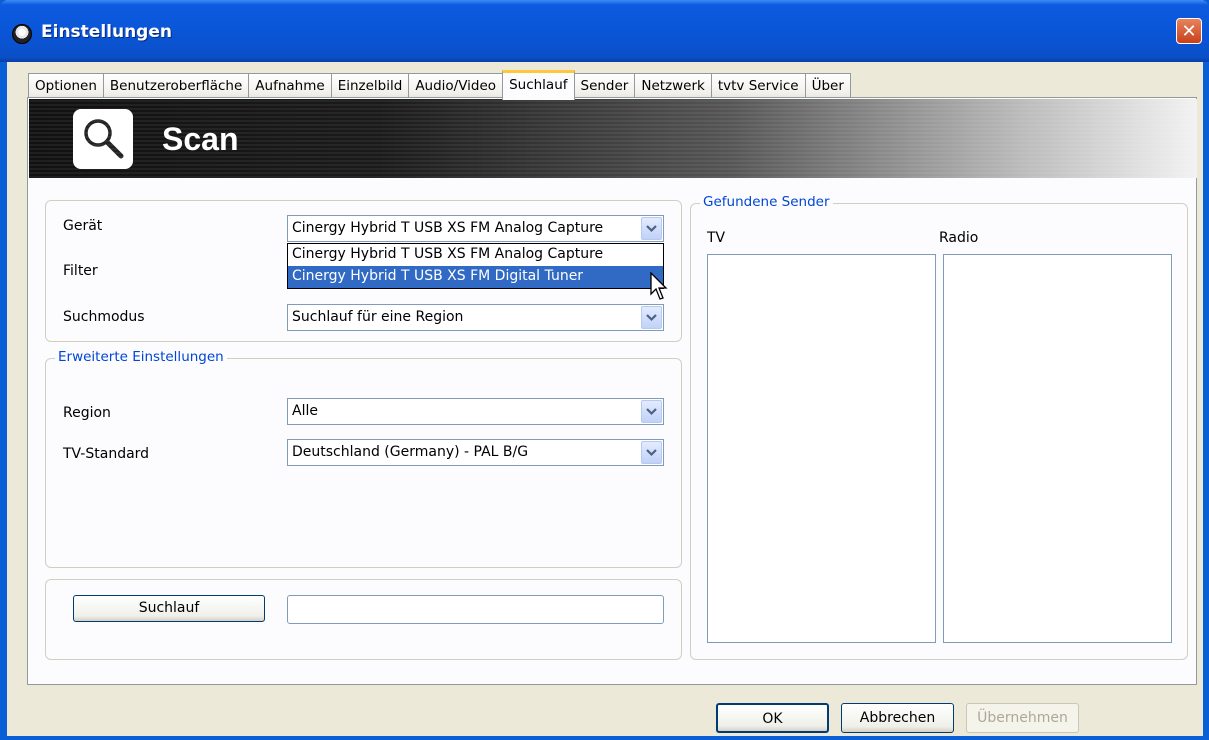  Describe the element at coordinates (410, 452) in the screenshot. I see `tv-standard-value: Deutschland (Germany) - PAL B/G` at that location.